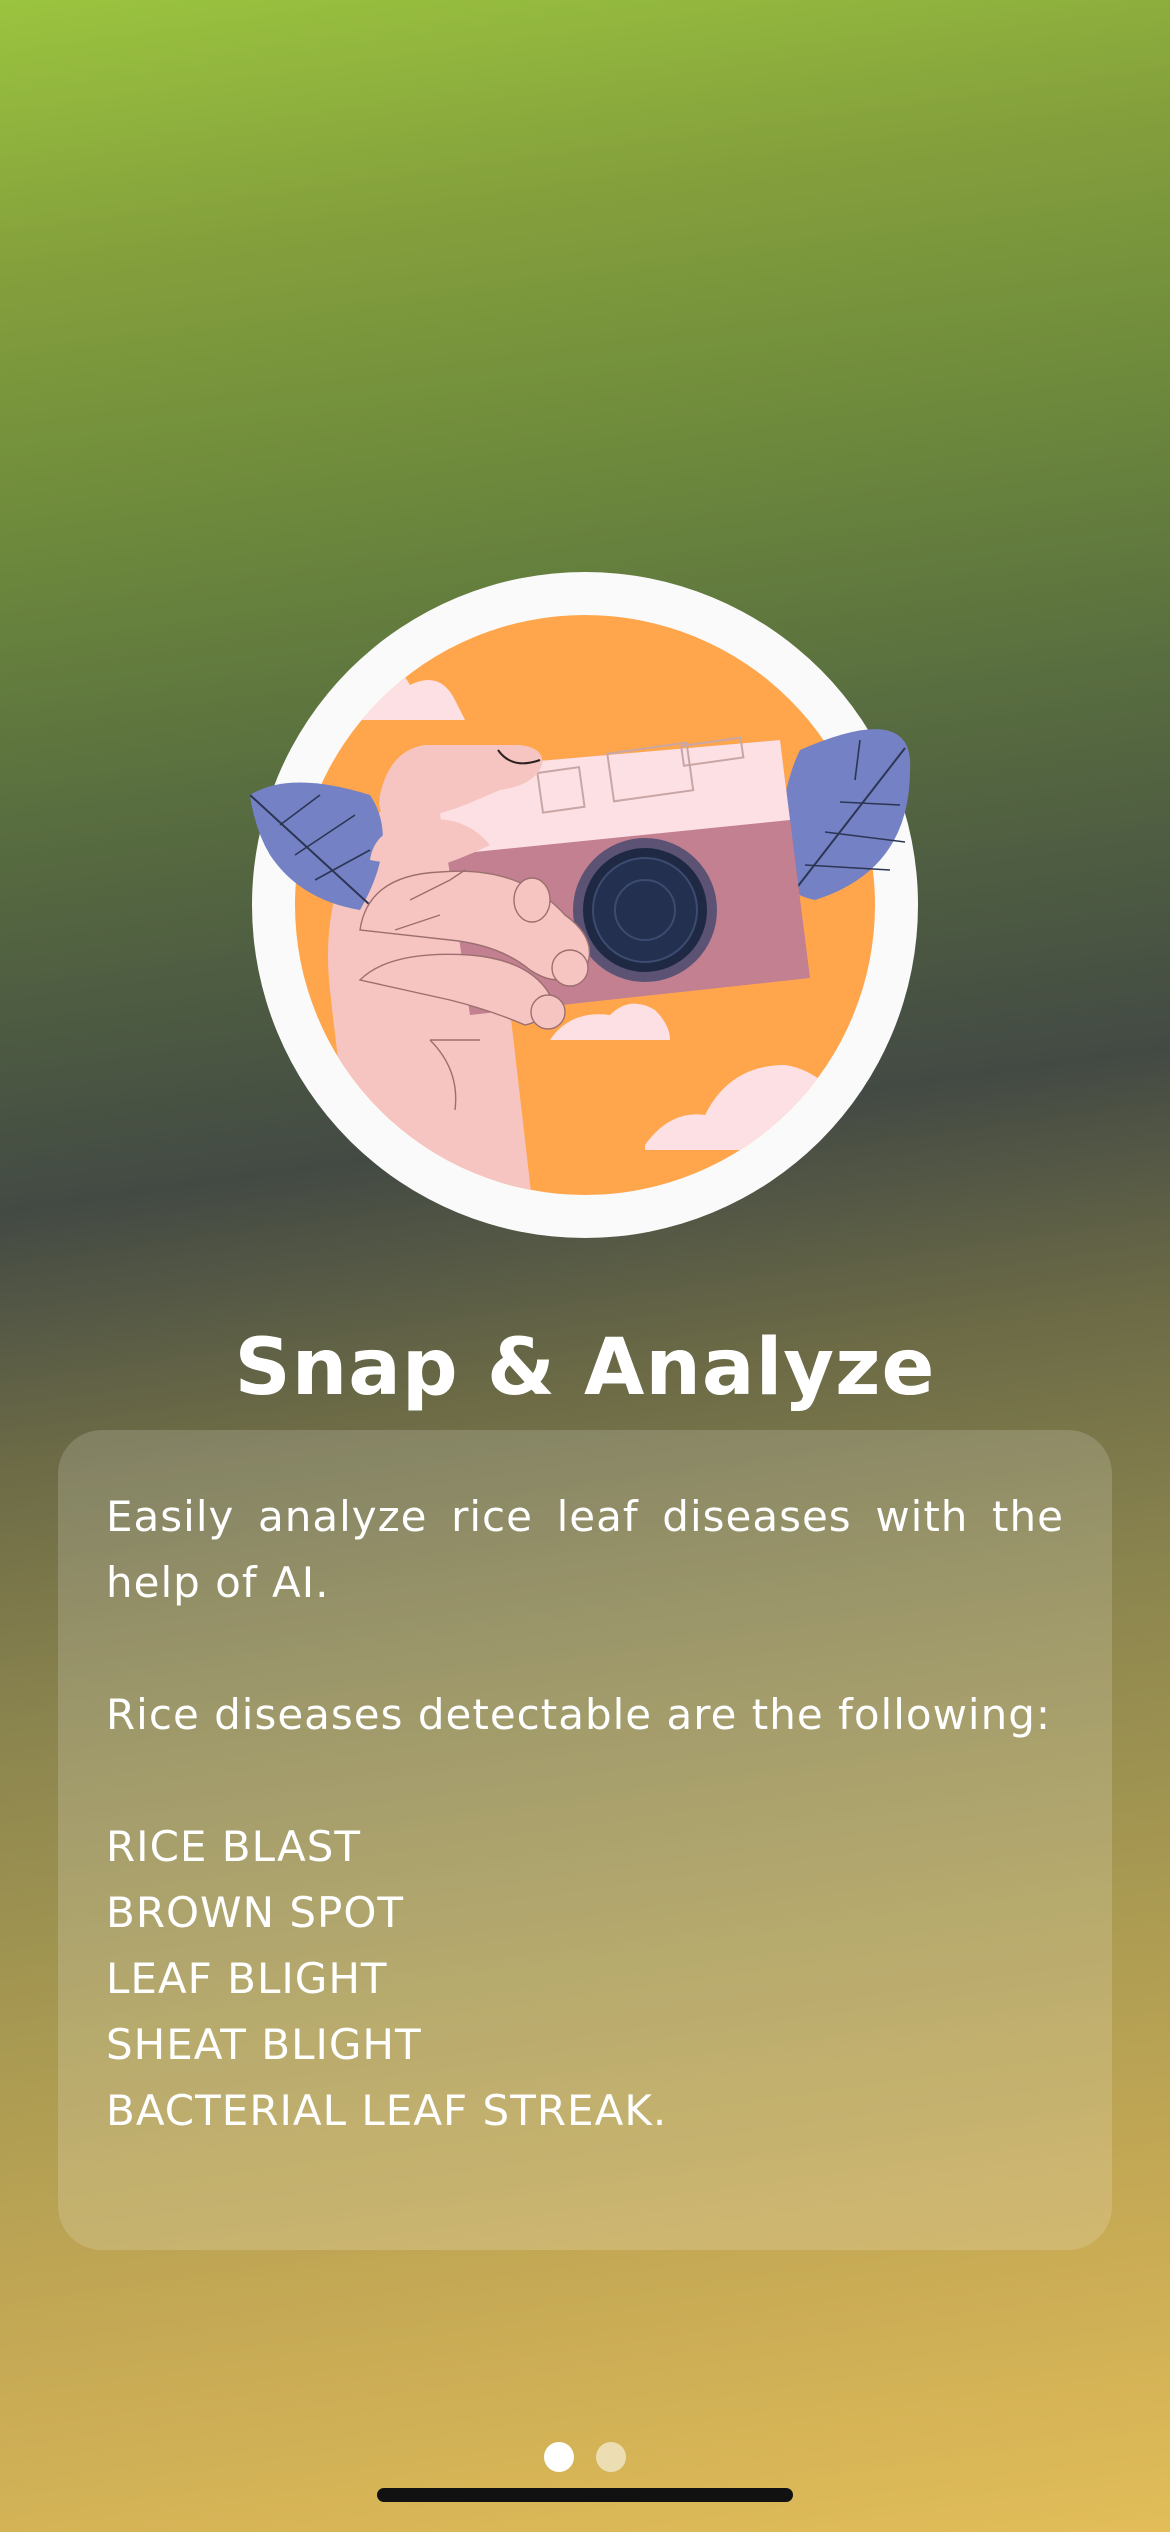  Describe the element at coordinates (234, 1846) in the screenshot. I see `list-item: RICE BLAST` at that location.